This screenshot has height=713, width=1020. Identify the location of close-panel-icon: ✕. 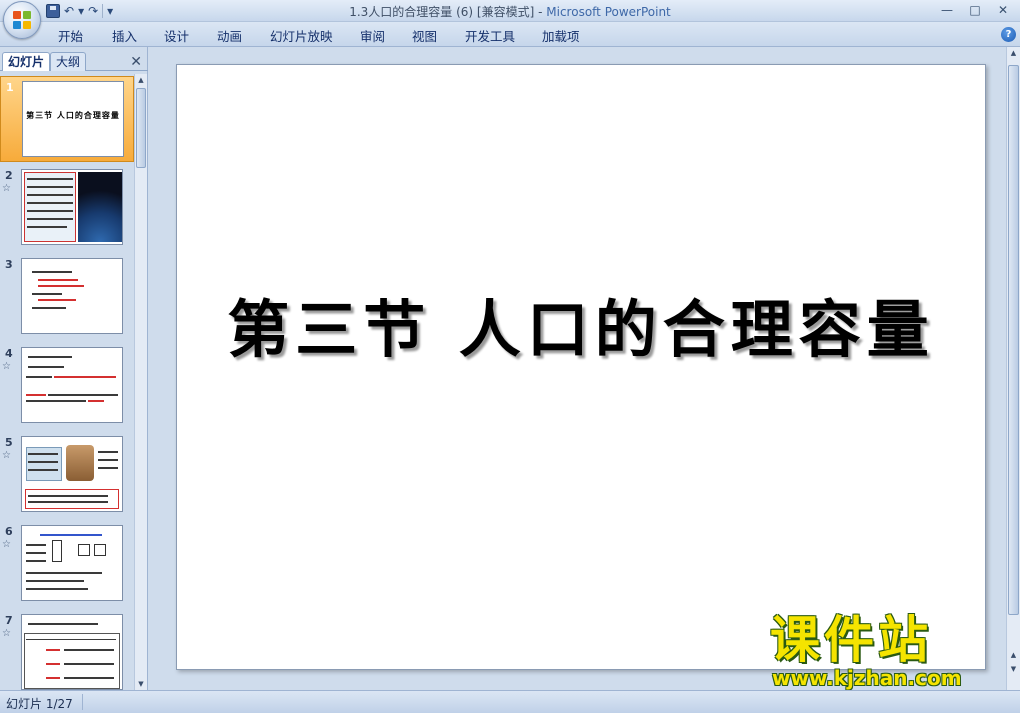
(136, 62).